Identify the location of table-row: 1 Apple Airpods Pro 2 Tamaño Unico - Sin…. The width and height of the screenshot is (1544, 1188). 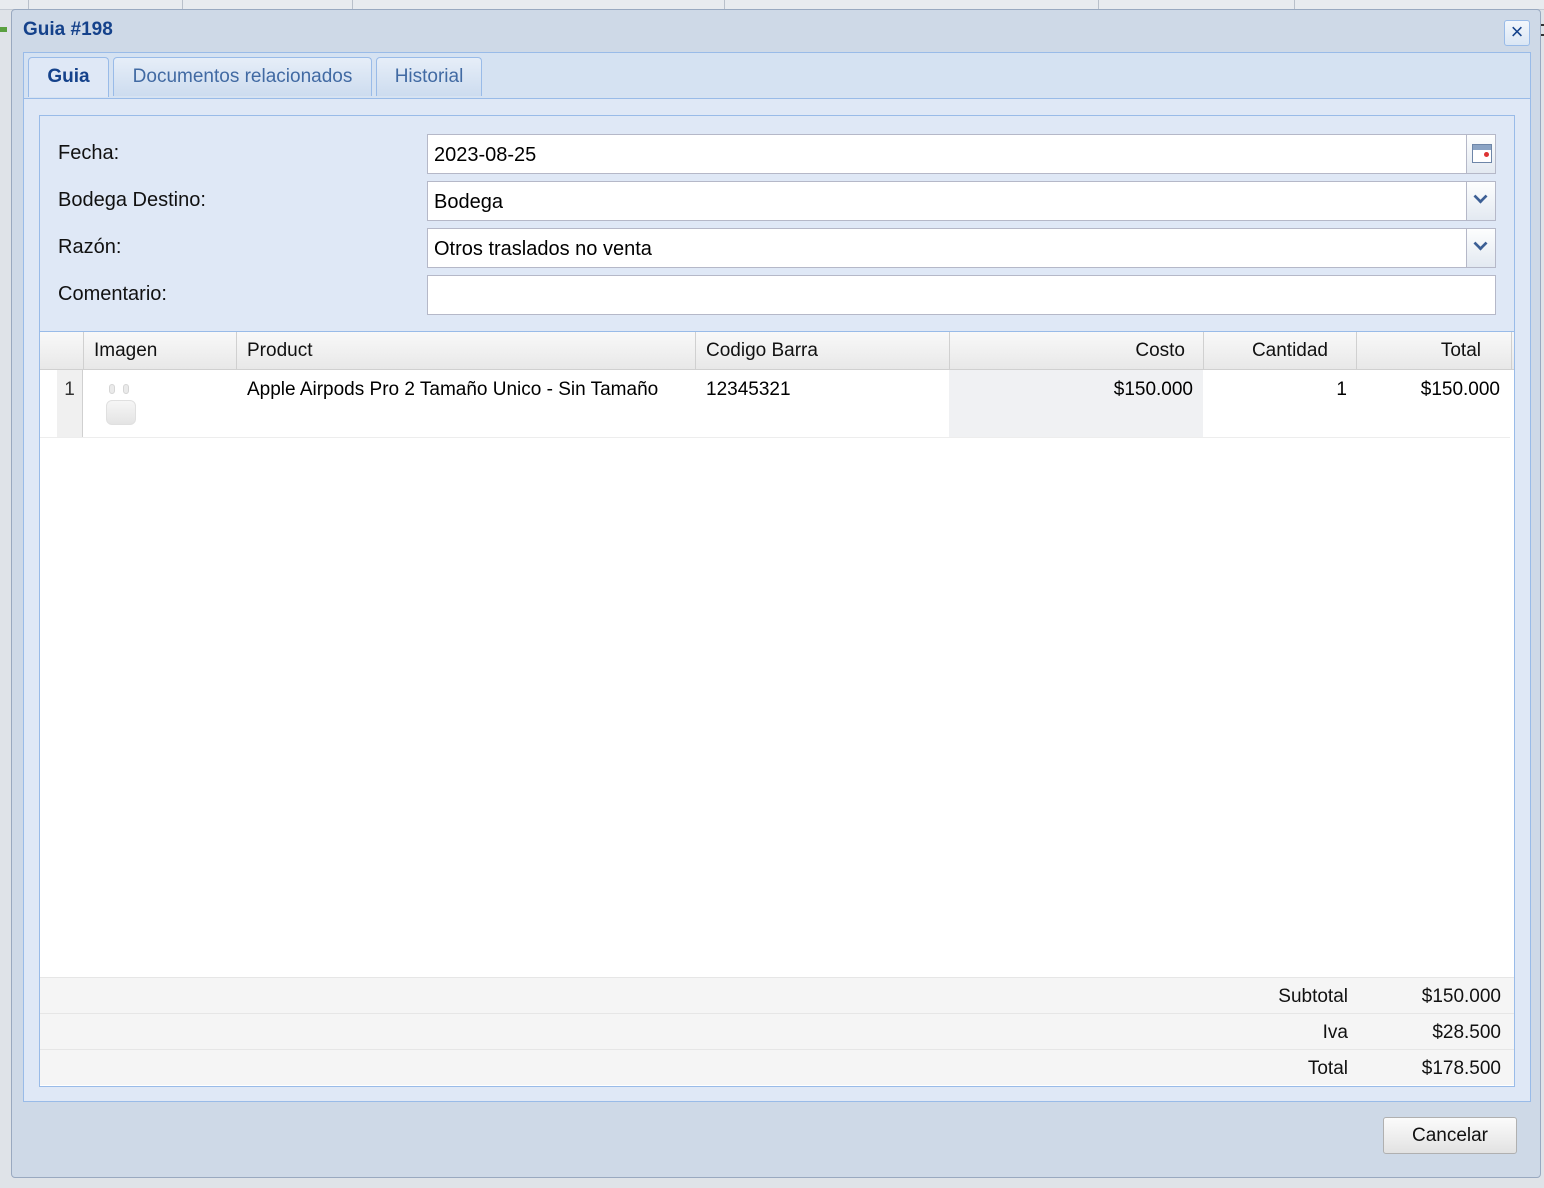
(775, 404).